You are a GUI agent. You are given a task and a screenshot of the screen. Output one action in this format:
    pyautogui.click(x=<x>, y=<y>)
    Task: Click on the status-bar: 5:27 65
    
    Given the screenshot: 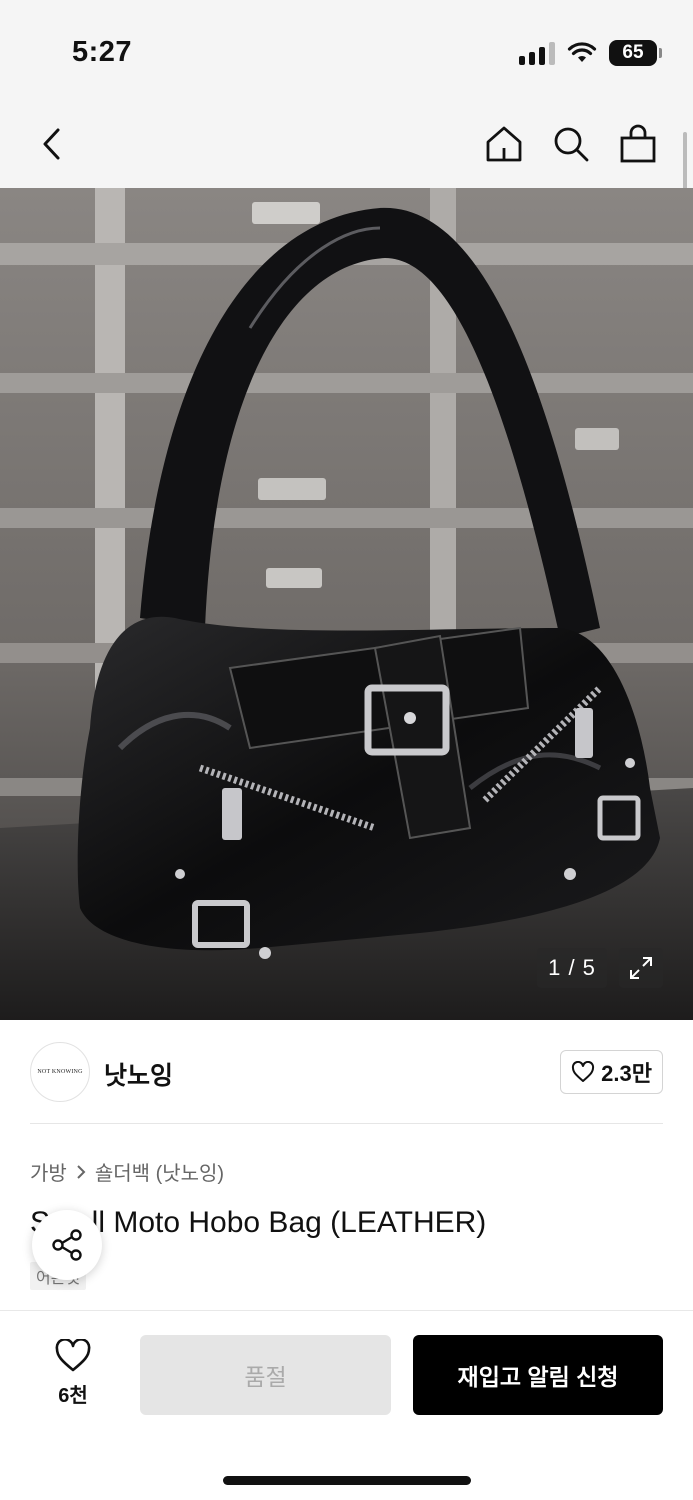 What is the action you would take?
    pyautogui.click(x=346, y=50)
    